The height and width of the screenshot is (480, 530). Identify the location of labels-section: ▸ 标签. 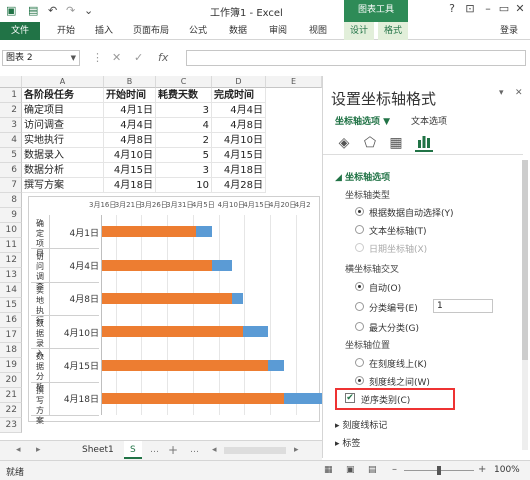
(347, 442).